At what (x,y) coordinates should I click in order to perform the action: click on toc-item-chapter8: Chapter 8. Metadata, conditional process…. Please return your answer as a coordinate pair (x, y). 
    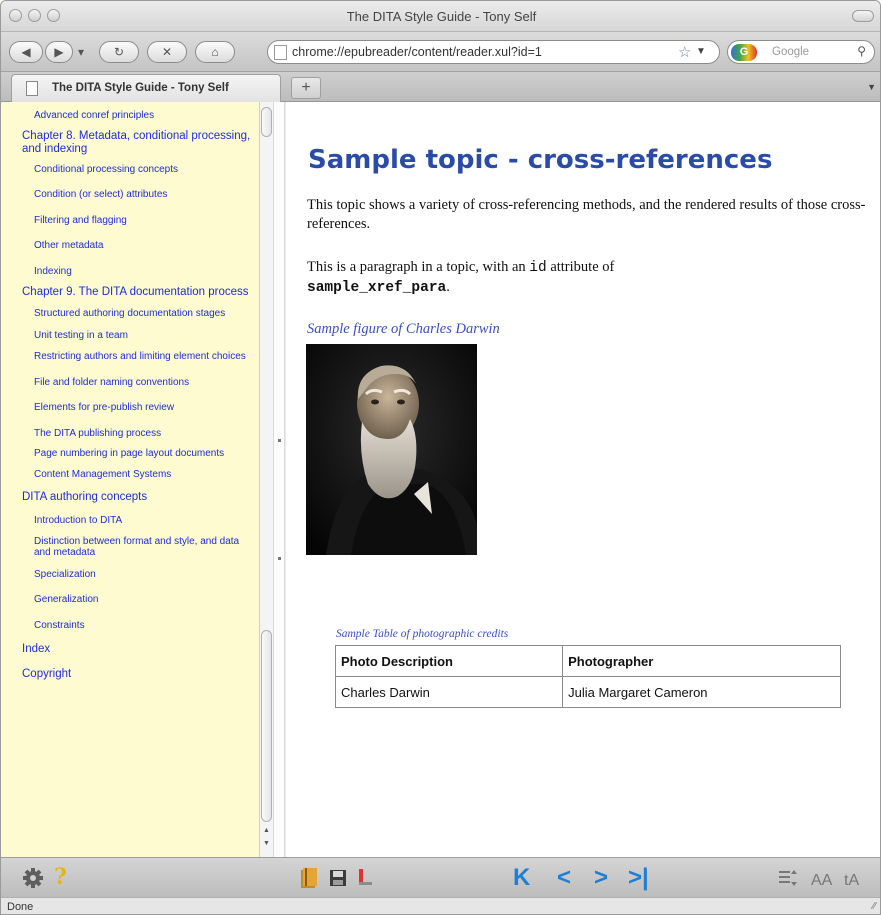
    Looking at the image, I should click on (130, 147).